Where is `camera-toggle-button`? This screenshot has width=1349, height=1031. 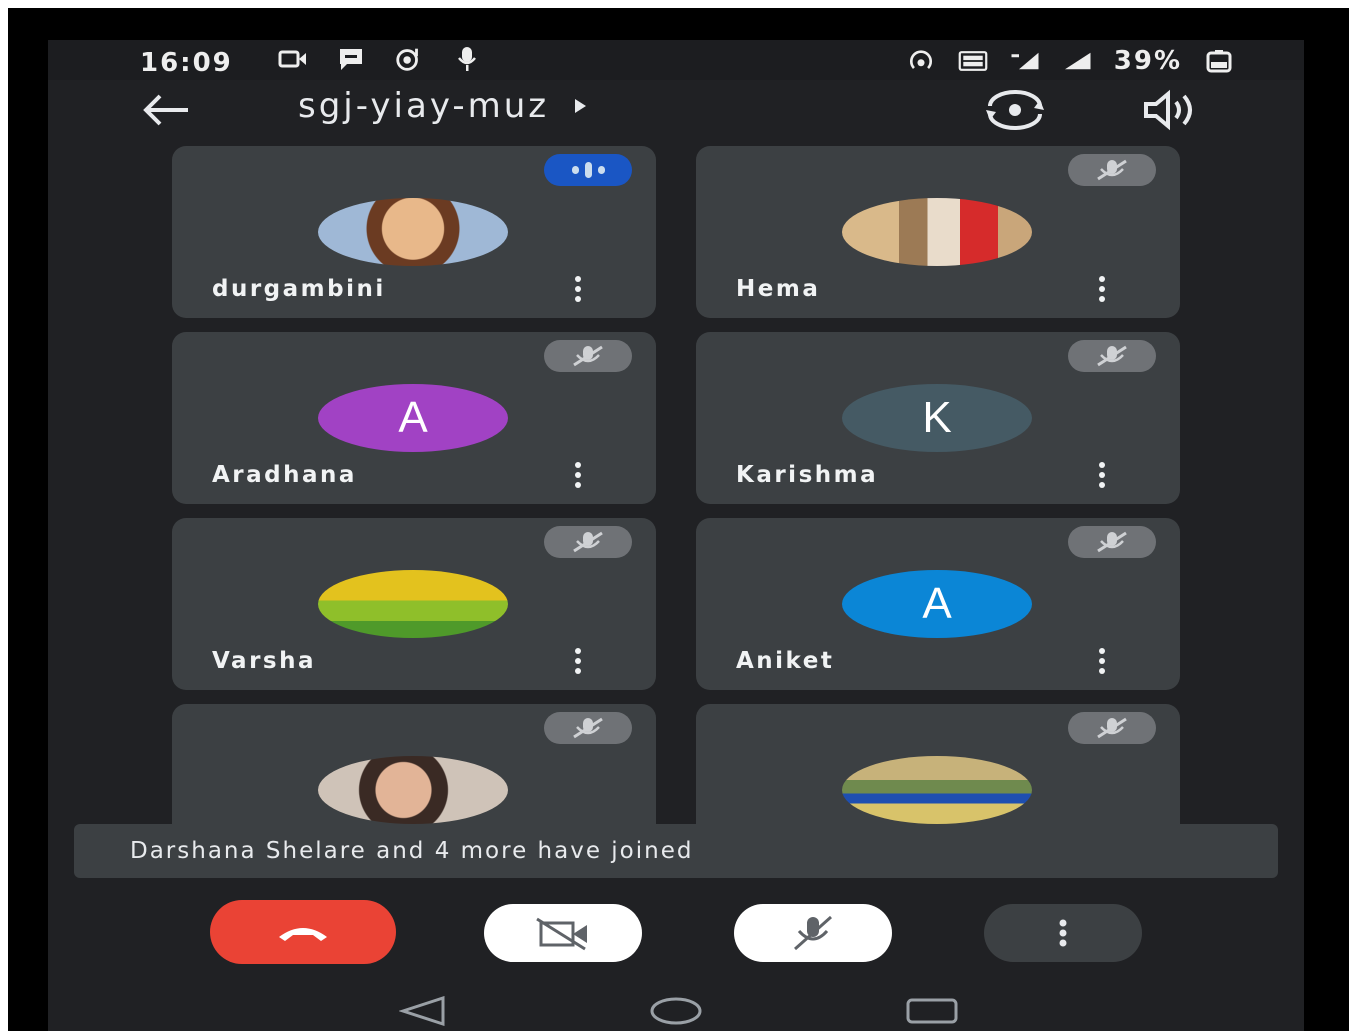
camera-toggle-button is located at coordinates (563, 933).